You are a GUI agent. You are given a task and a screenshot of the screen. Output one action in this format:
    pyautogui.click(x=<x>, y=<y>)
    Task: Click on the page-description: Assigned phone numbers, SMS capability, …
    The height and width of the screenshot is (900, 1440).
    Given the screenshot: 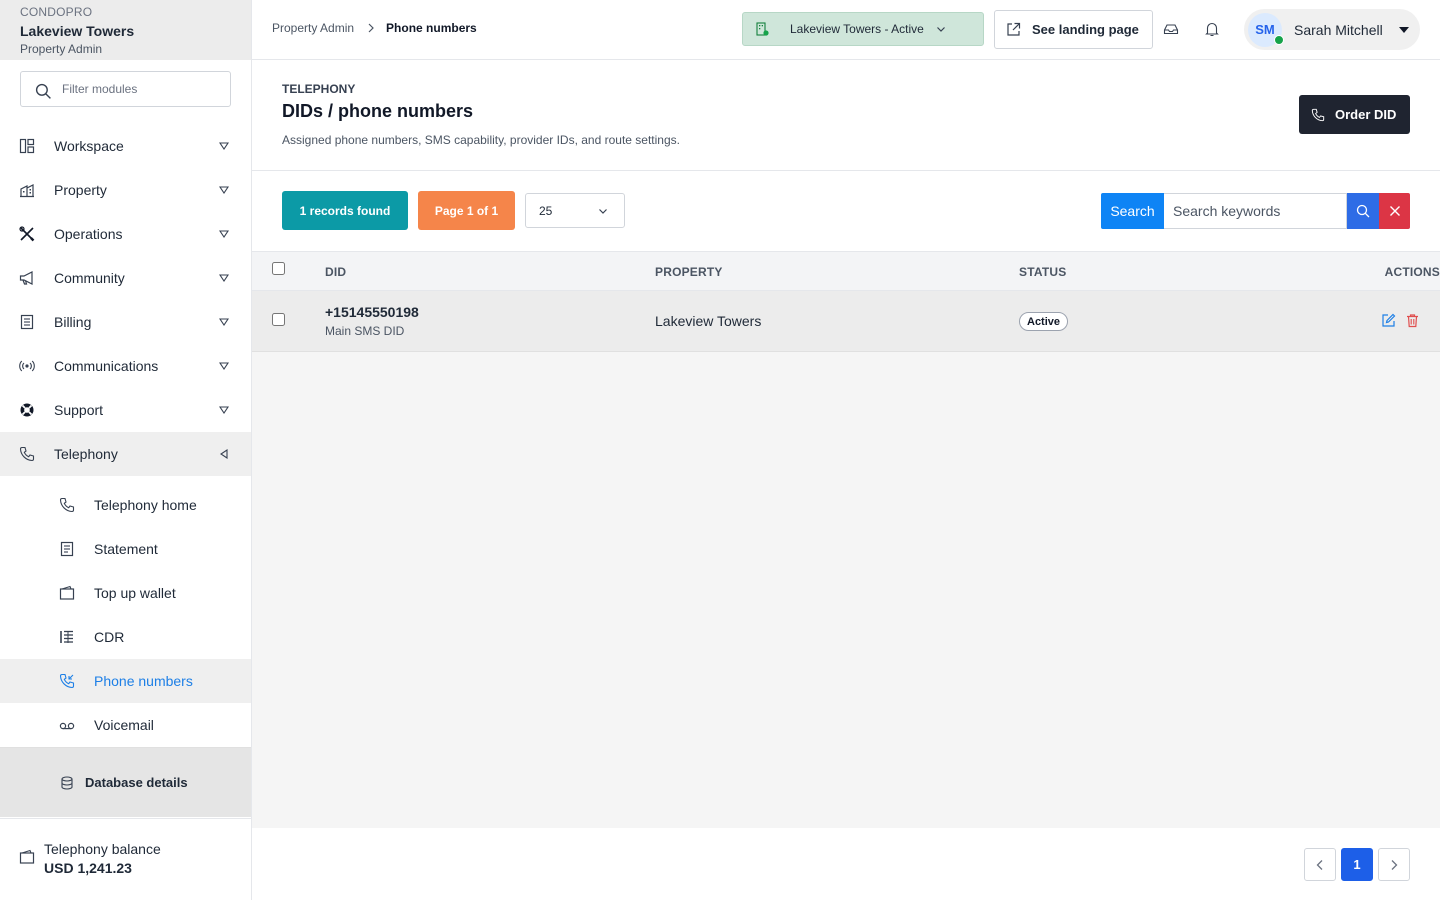 What is the action you would take?
    pyautogui.click(x=481, y=140)
    